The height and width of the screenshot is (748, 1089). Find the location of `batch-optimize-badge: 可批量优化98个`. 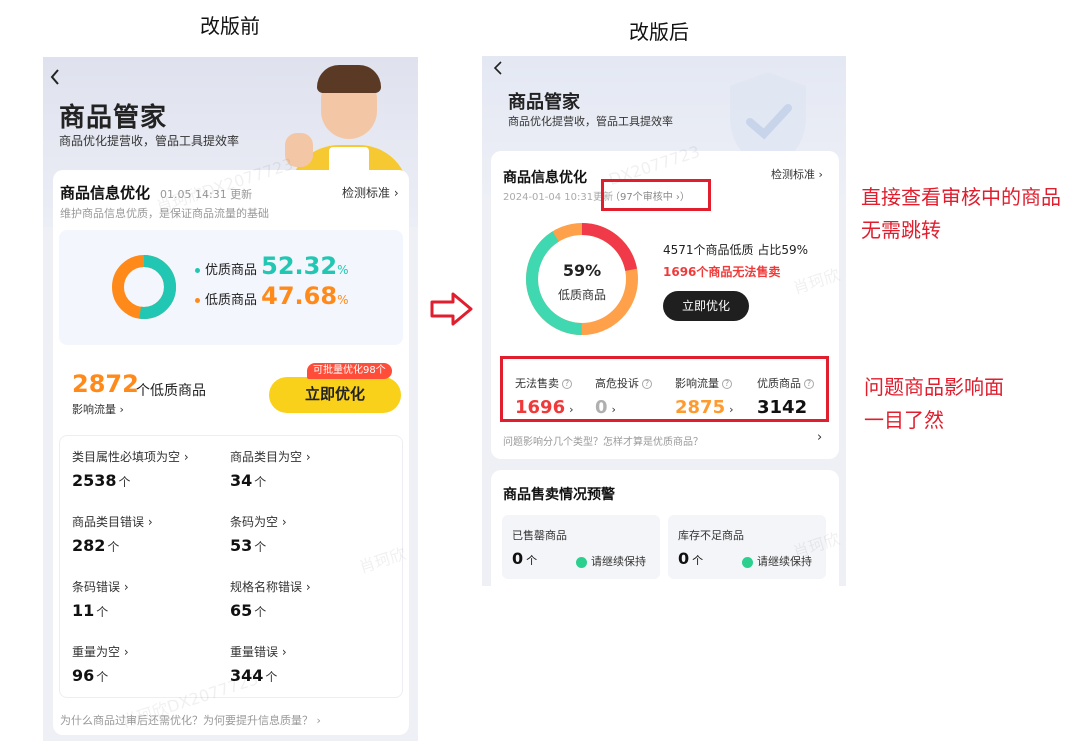

batch-optimize-badge: 可批量优化98个 is located at coordinates (349, 371).